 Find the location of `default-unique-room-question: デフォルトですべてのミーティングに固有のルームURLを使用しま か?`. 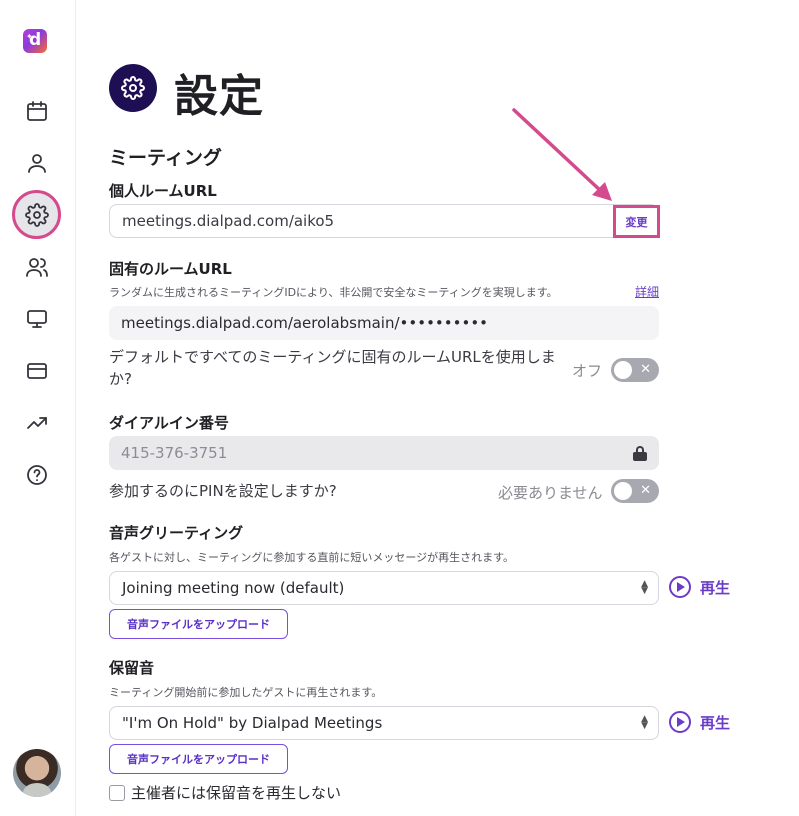

default-unique-room-question: デフォルトですべてのミーティングに固有のルームURLを使用しま か? is located at coordinates (349, 368).